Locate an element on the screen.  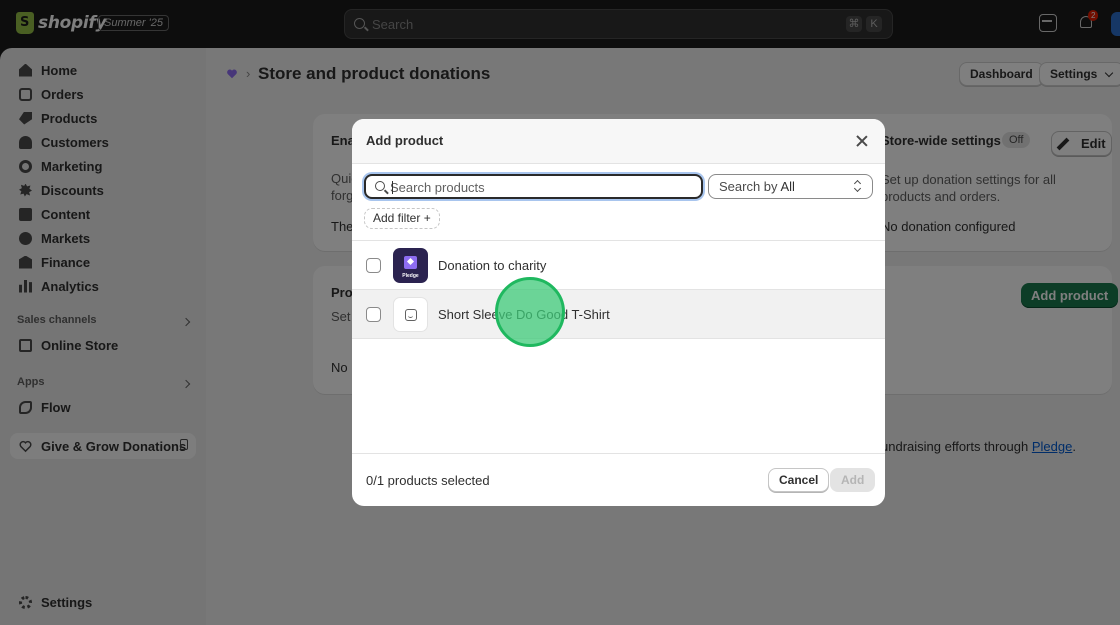
text-cursor is located at coordinates (392, 187).